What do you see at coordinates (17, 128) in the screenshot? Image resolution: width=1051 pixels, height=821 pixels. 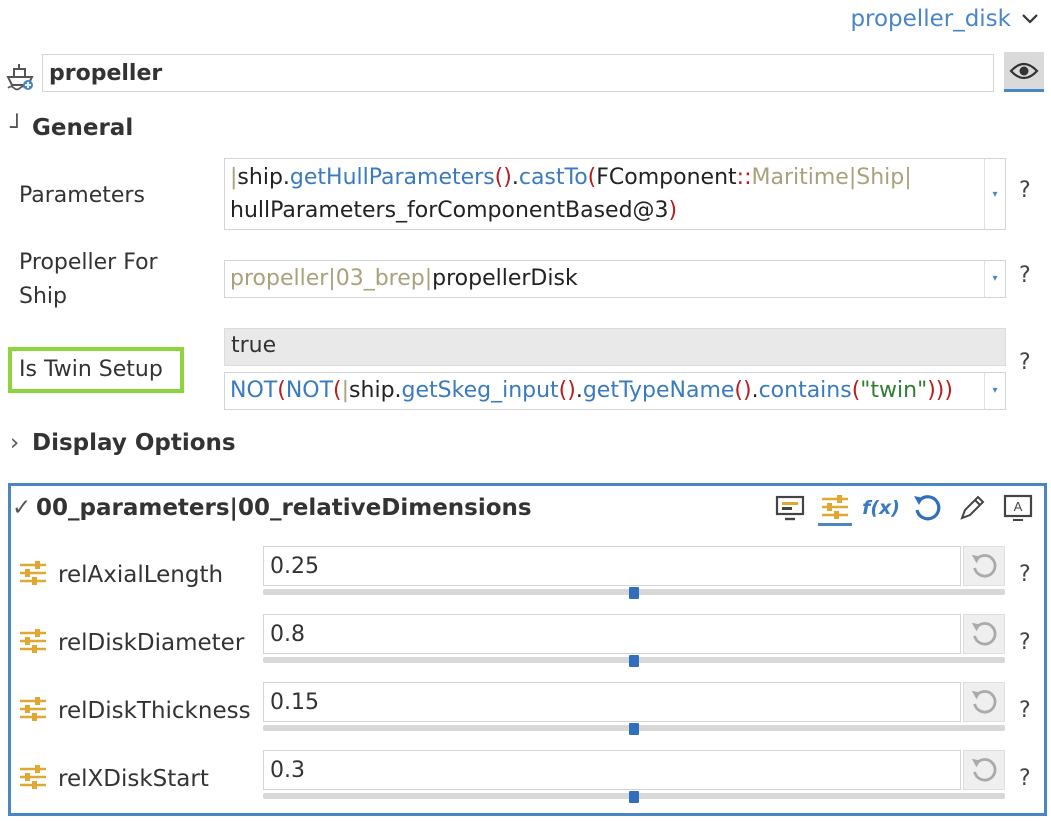 I see `collapse-arrow-icon: ┘` at bounding box center [17, 128].